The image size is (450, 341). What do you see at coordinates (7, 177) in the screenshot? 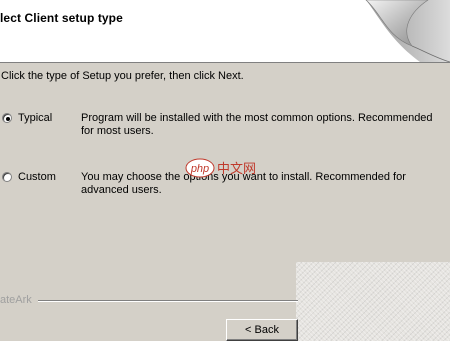
I see `custom-radio` at bounding box center [7, 177].